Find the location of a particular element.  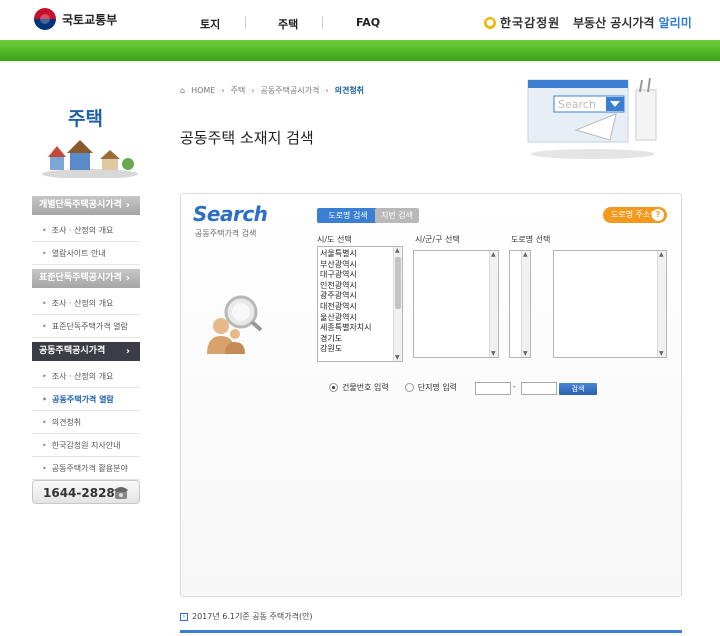

houses-illustration is located at coordinates (90, 159).